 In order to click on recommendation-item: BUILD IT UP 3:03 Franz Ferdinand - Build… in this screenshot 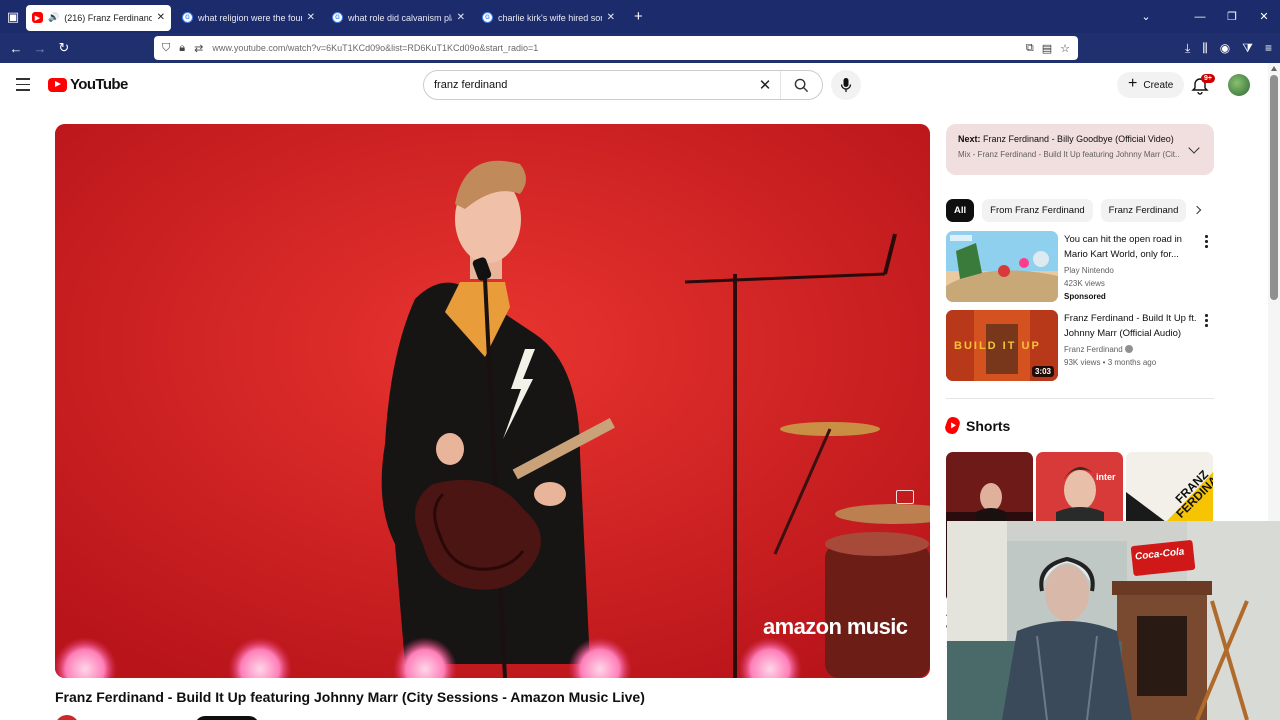, I will do `click(1081, 346)`.